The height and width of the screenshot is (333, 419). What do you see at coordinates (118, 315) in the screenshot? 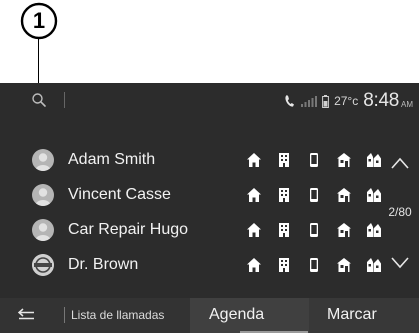
I see `tab-call-list-label: Lista de llamadas` at bounding box center [118, 315].